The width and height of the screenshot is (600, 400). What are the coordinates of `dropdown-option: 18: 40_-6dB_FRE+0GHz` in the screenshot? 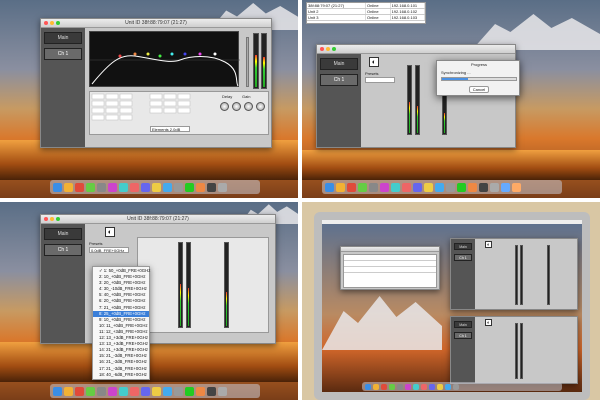 It's located at (121, 375).